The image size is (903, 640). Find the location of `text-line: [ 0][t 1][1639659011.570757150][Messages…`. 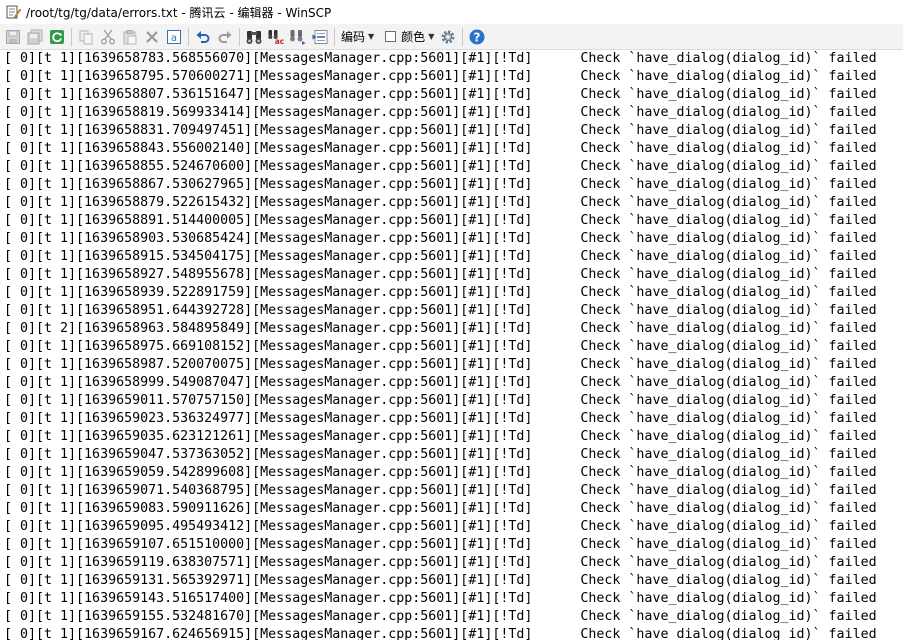

text-line: [ 0][t 1][1639659011.570757150][Messages… is located at coordinates (451, 401).